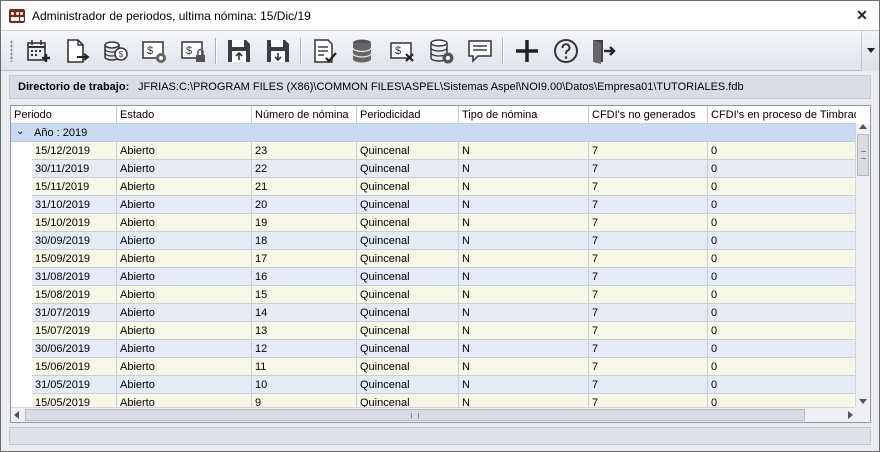 This screenshot has height=452, width=880. I want to click on cell-numero-nomina: 15, so click(304, 295).